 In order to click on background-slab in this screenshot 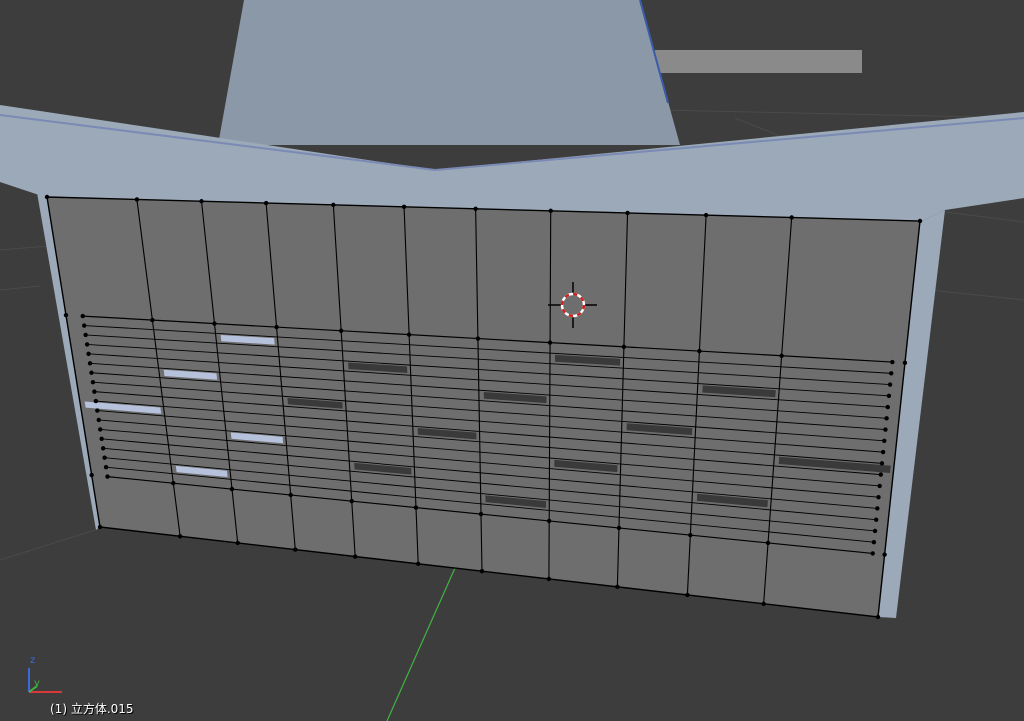, I will do `click(758, 61)`.